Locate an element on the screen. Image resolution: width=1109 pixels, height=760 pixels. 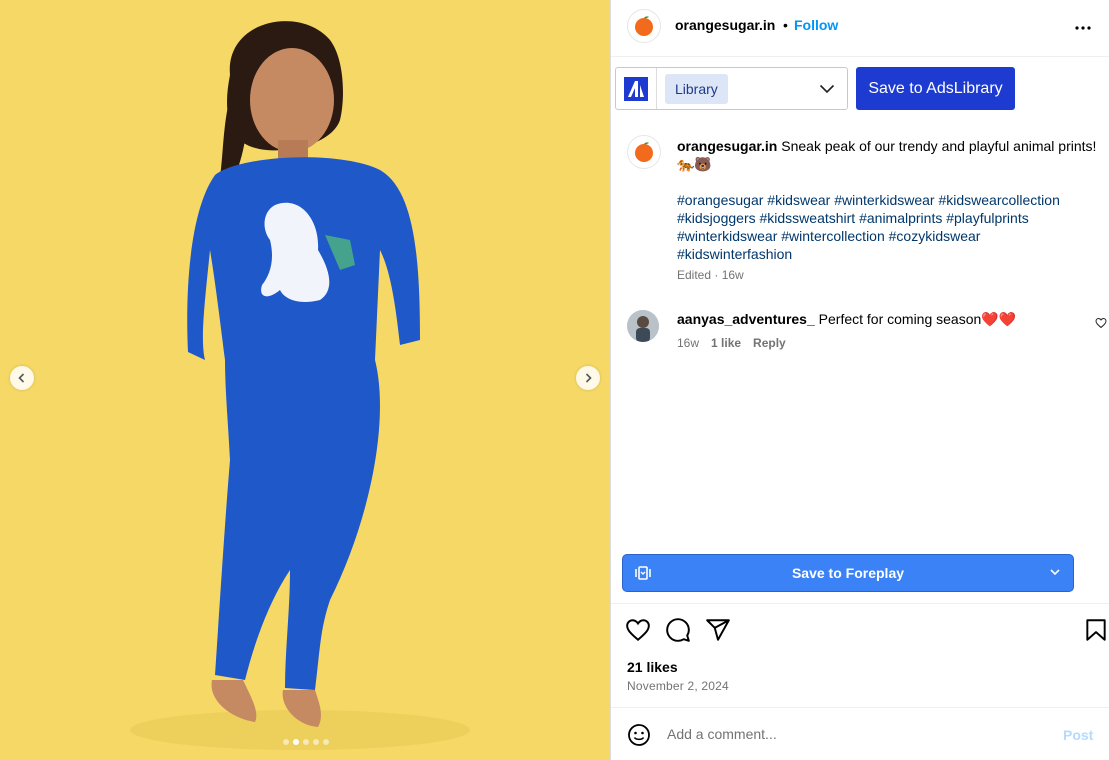
like-button is located at coordinates (638, 632).